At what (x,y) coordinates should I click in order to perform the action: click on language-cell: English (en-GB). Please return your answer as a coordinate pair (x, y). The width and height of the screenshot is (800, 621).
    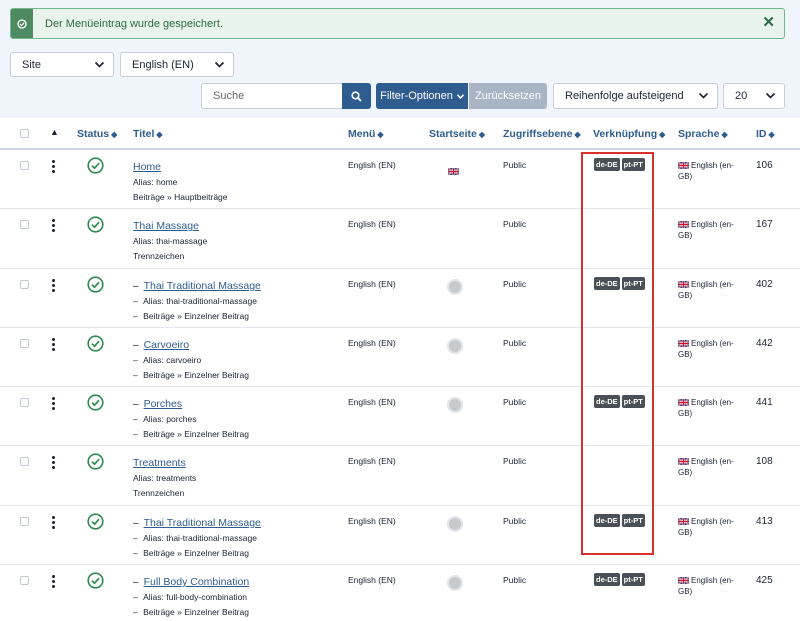
    Looking at the image, I should click on (709, 230).